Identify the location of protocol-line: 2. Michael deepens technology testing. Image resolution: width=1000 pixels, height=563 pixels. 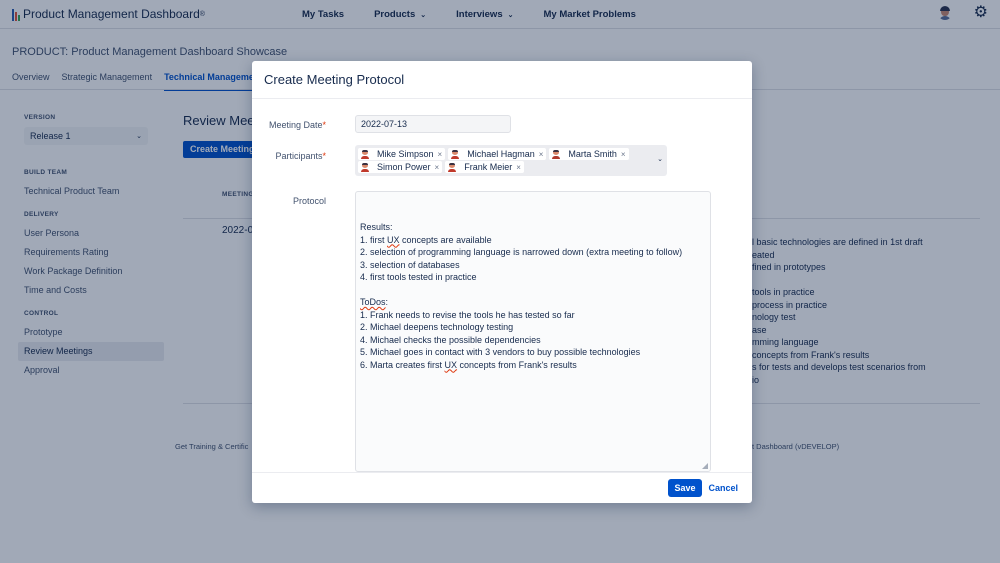
(437, 327).